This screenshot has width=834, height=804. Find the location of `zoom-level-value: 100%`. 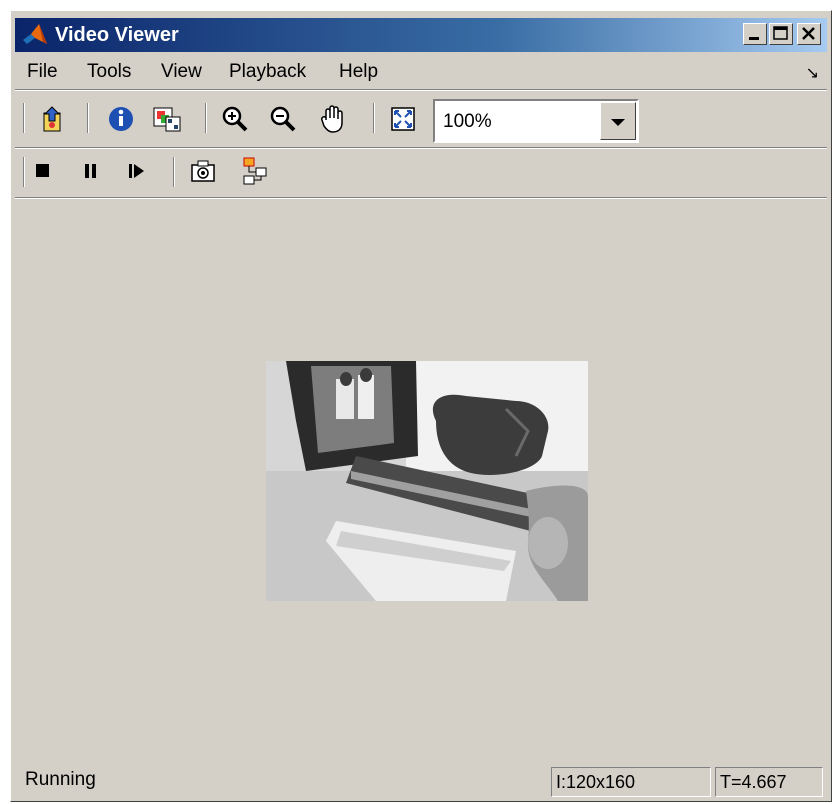

zoom-level-value: 100% is located at coordinates (467, 121).